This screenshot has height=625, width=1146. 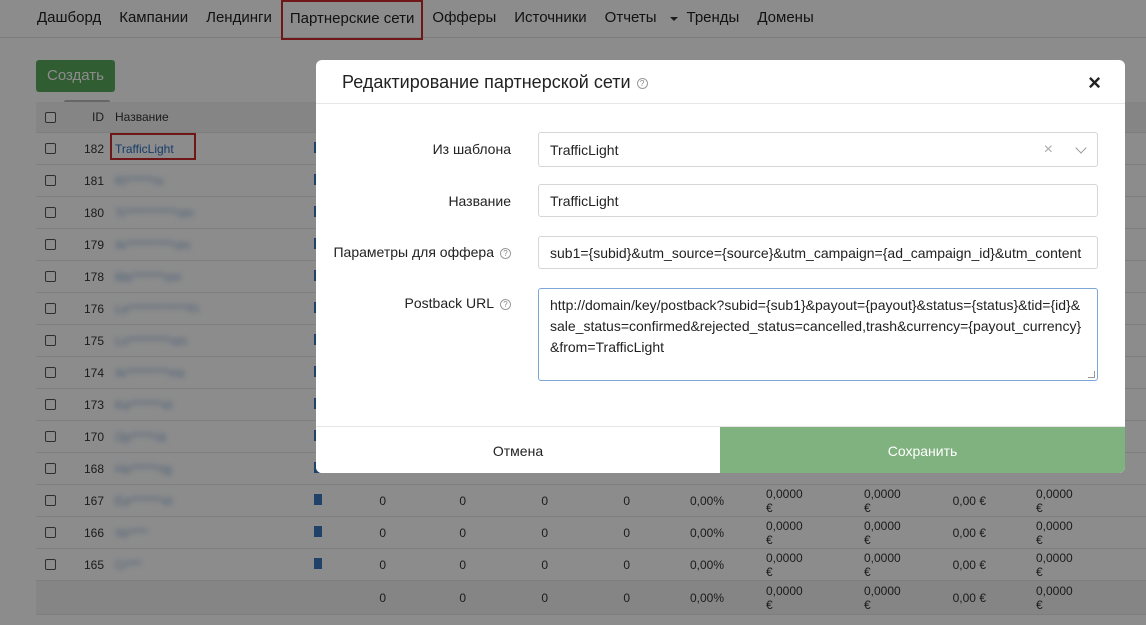 What do you see at coordinates (1094, 83) in the screenshot?
I see `close-icon: ×` at bounding box center [1094, 83].